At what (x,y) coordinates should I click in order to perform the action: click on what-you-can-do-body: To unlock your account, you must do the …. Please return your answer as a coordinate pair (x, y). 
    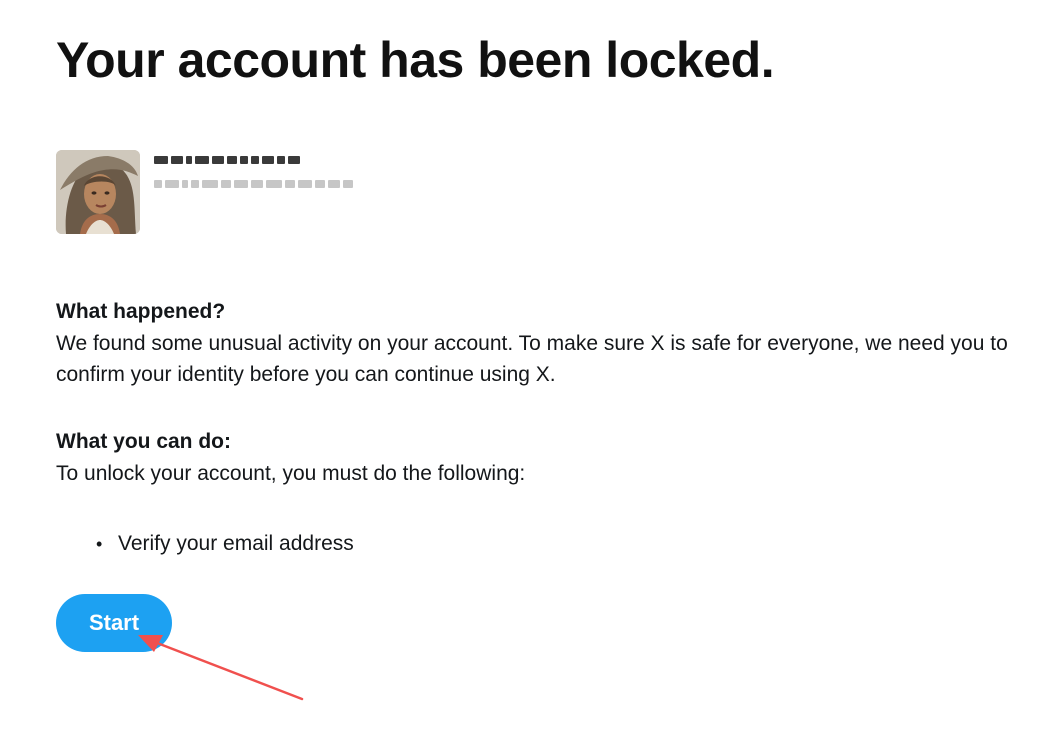
    Looking at the image, I should click on (291, 473).